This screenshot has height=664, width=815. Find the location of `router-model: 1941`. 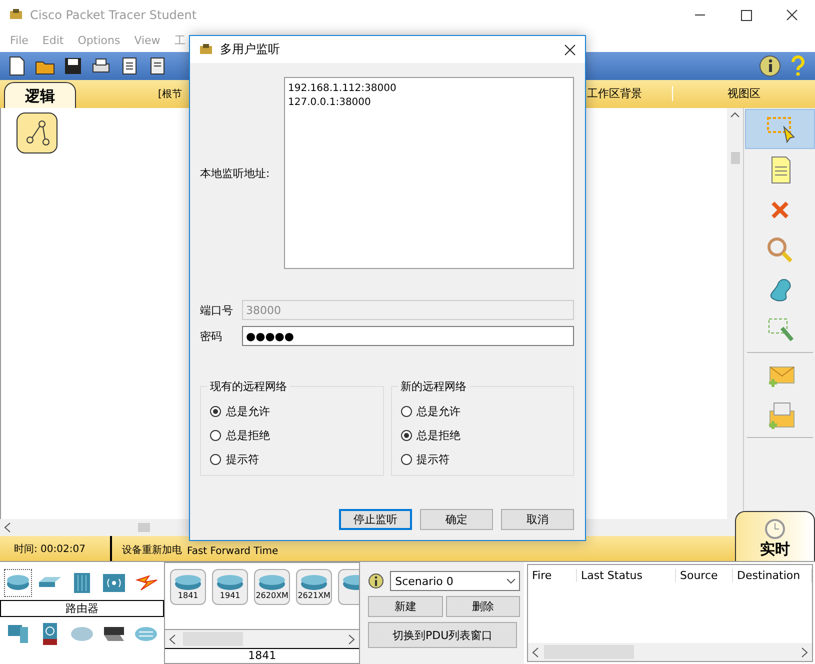

router-model: 1941 is located at coordinates (230, 587).